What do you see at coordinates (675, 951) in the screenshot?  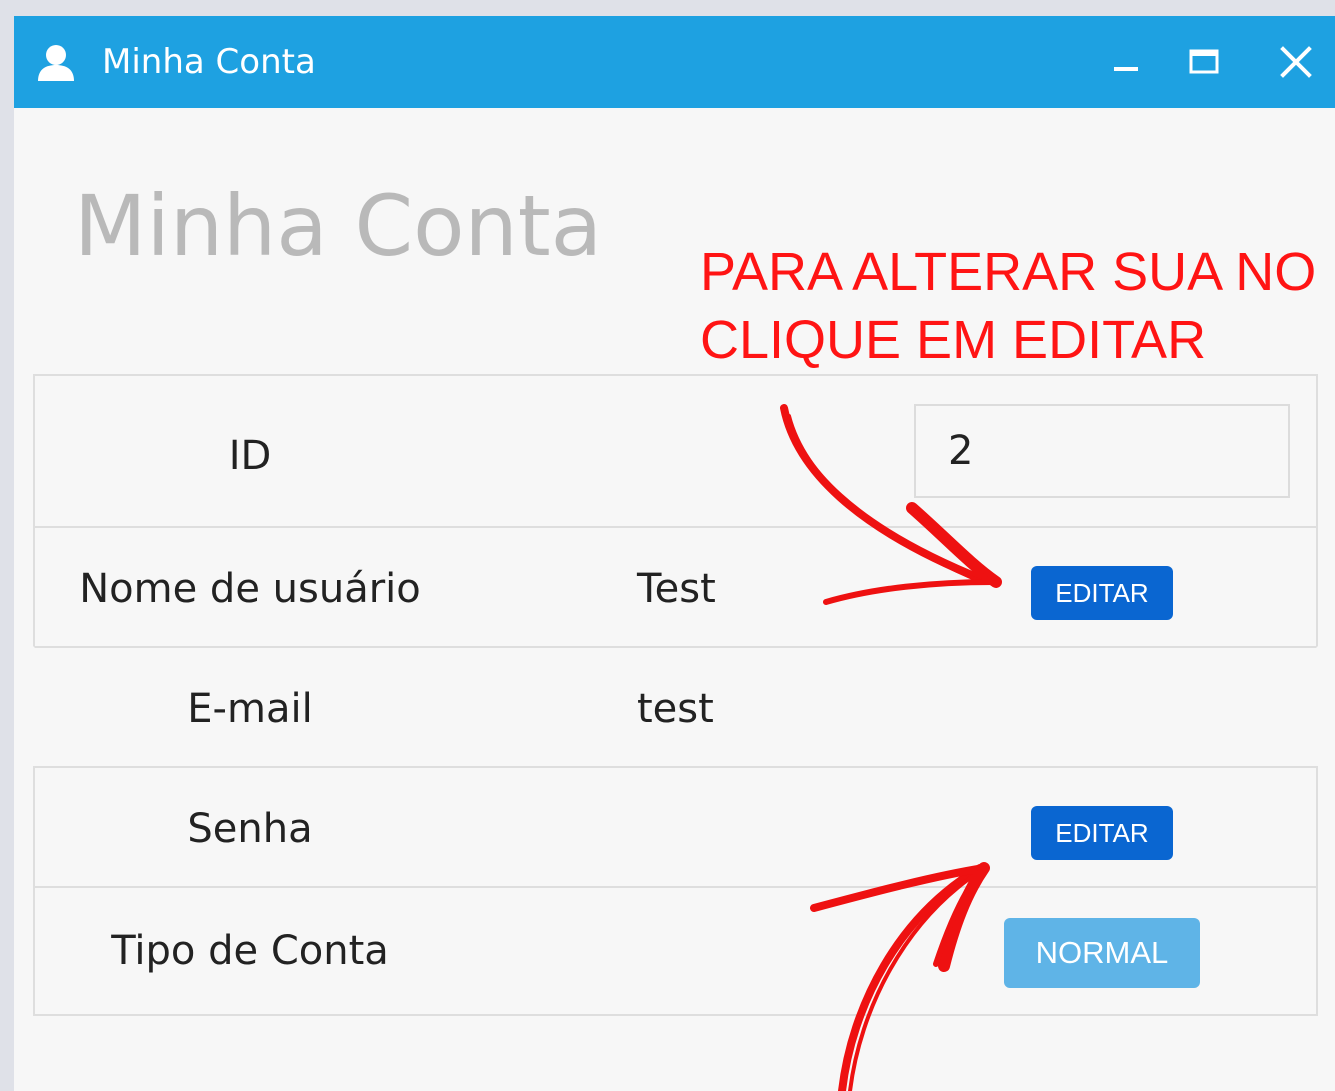 I see `account-type-row: Tipo de Conta NORMAL` at bounding box center [675, 951].